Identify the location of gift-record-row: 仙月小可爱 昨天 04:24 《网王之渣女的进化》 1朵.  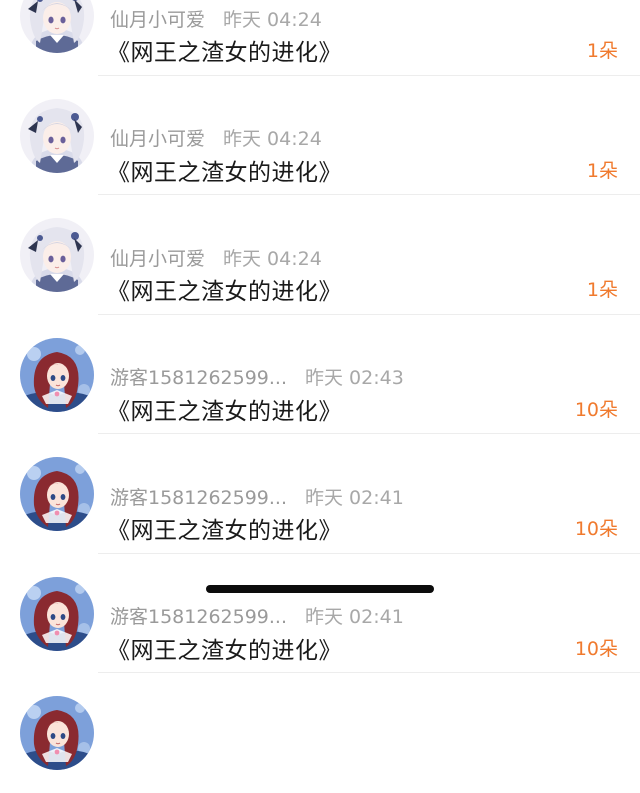
(320, 38).